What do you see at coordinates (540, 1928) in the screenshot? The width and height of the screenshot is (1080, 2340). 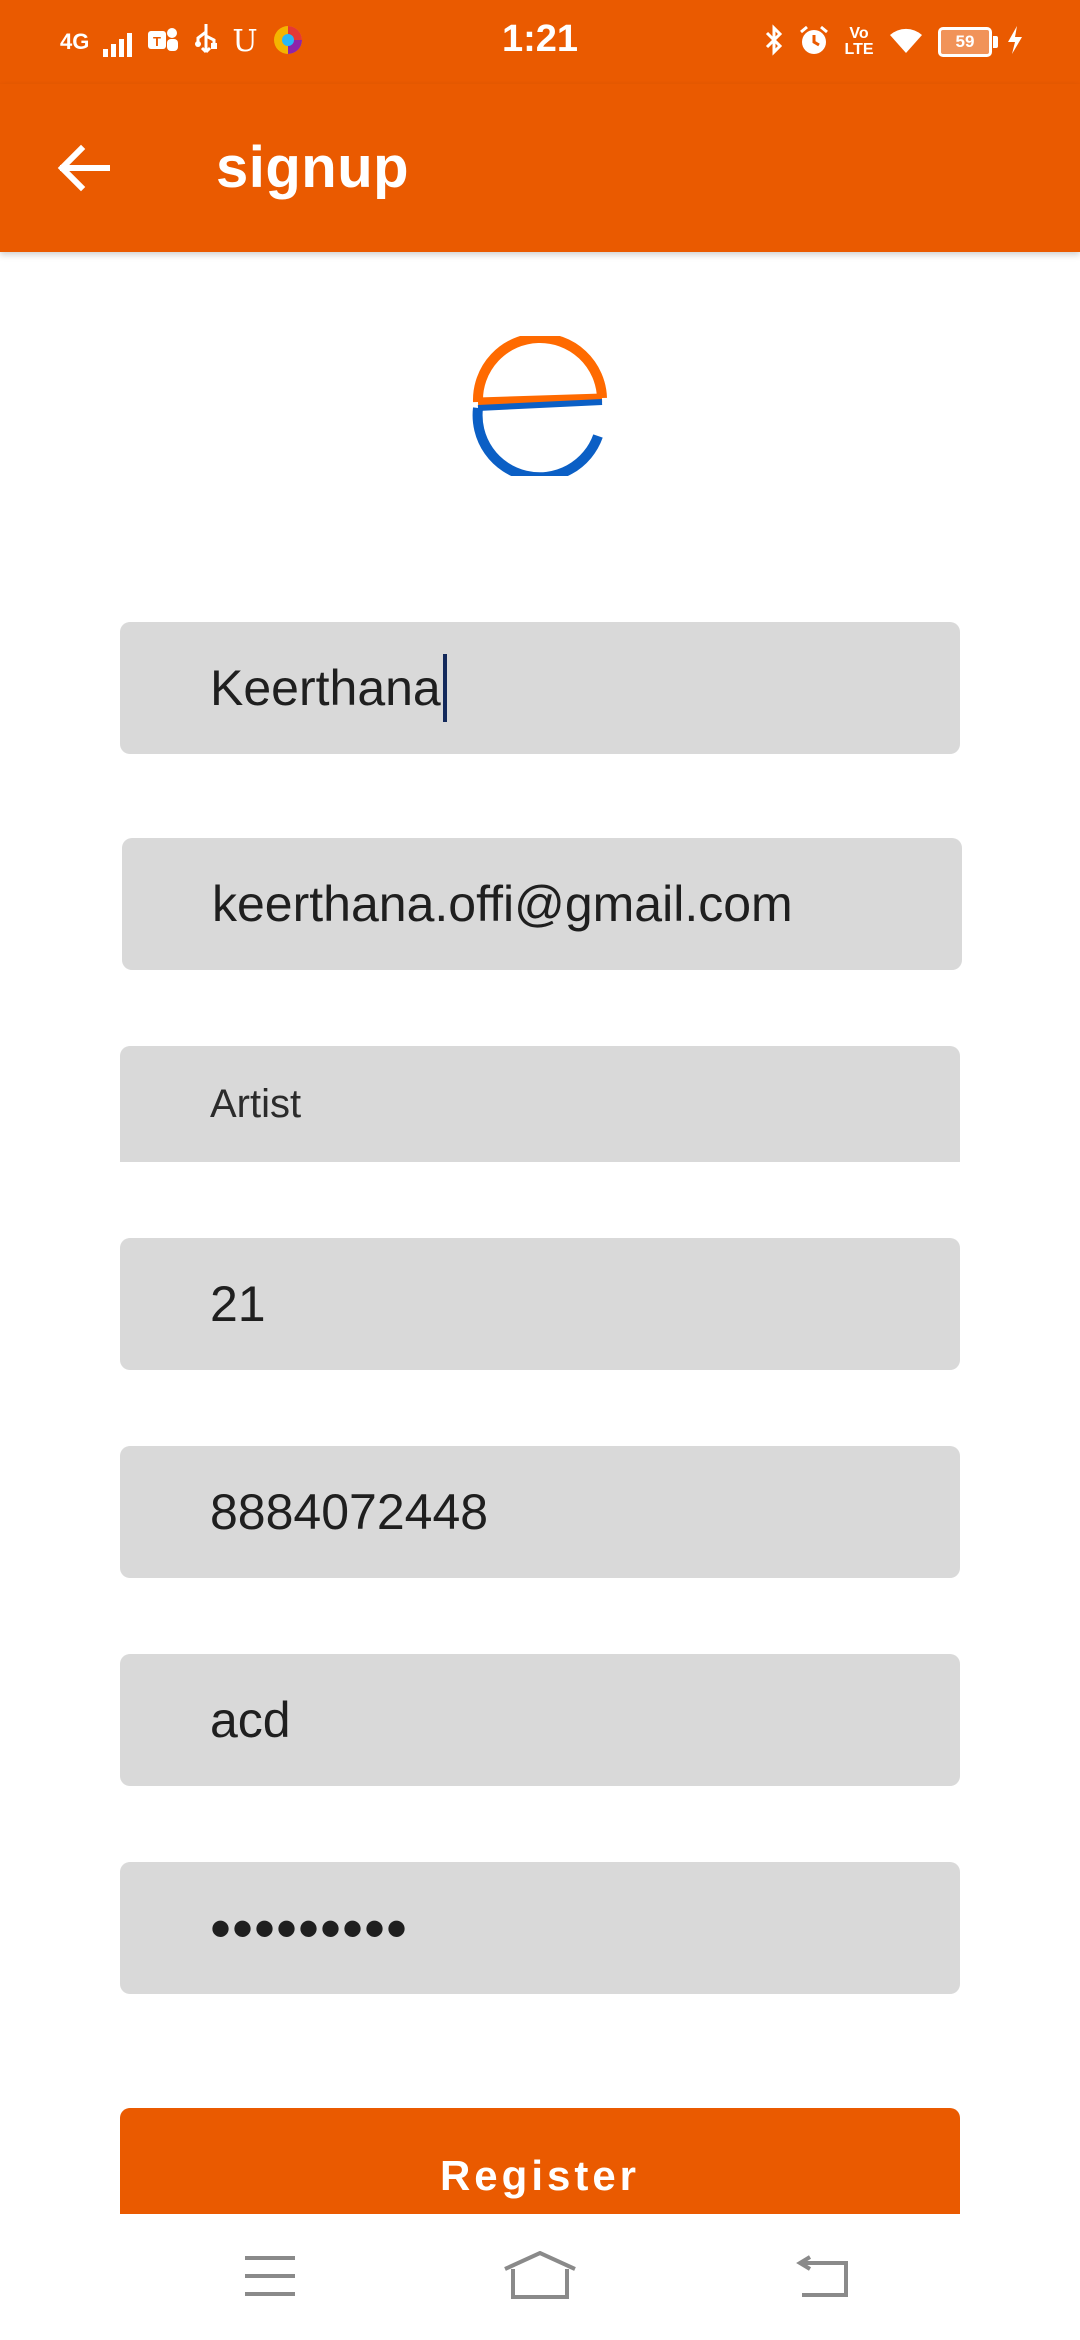 I see `password-field: •••••••••` at bounding box center [540, 1928].